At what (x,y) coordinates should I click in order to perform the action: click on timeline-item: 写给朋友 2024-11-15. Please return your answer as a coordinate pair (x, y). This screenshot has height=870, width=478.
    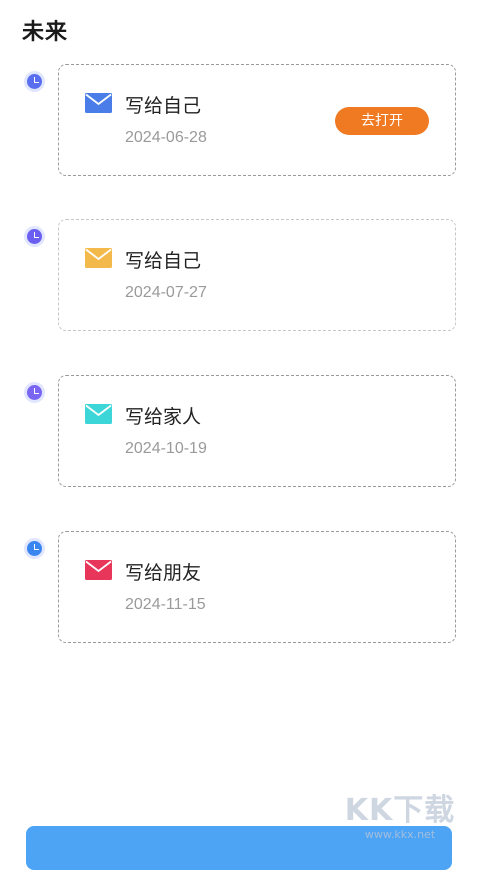
    Looking at the image, I should click on (239, 589).